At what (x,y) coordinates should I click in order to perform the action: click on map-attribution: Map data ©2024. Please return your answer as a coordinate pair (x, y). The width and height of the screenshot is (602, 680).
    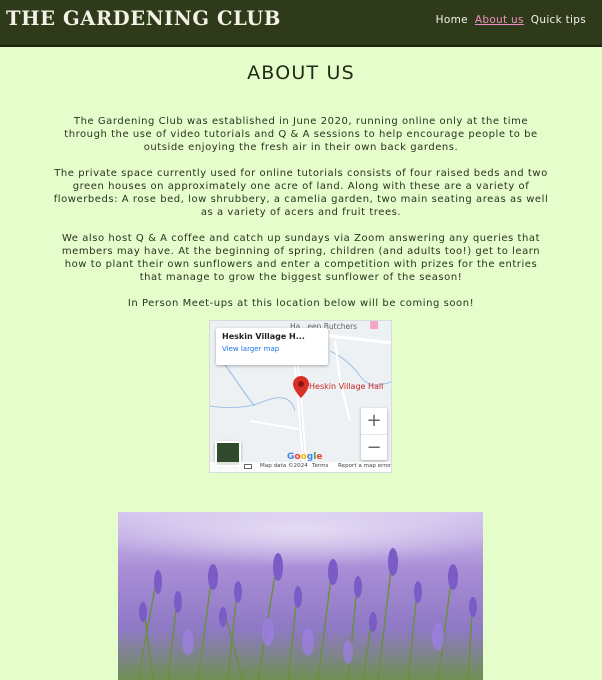
    Looking at the image, I should click on (284, 466).